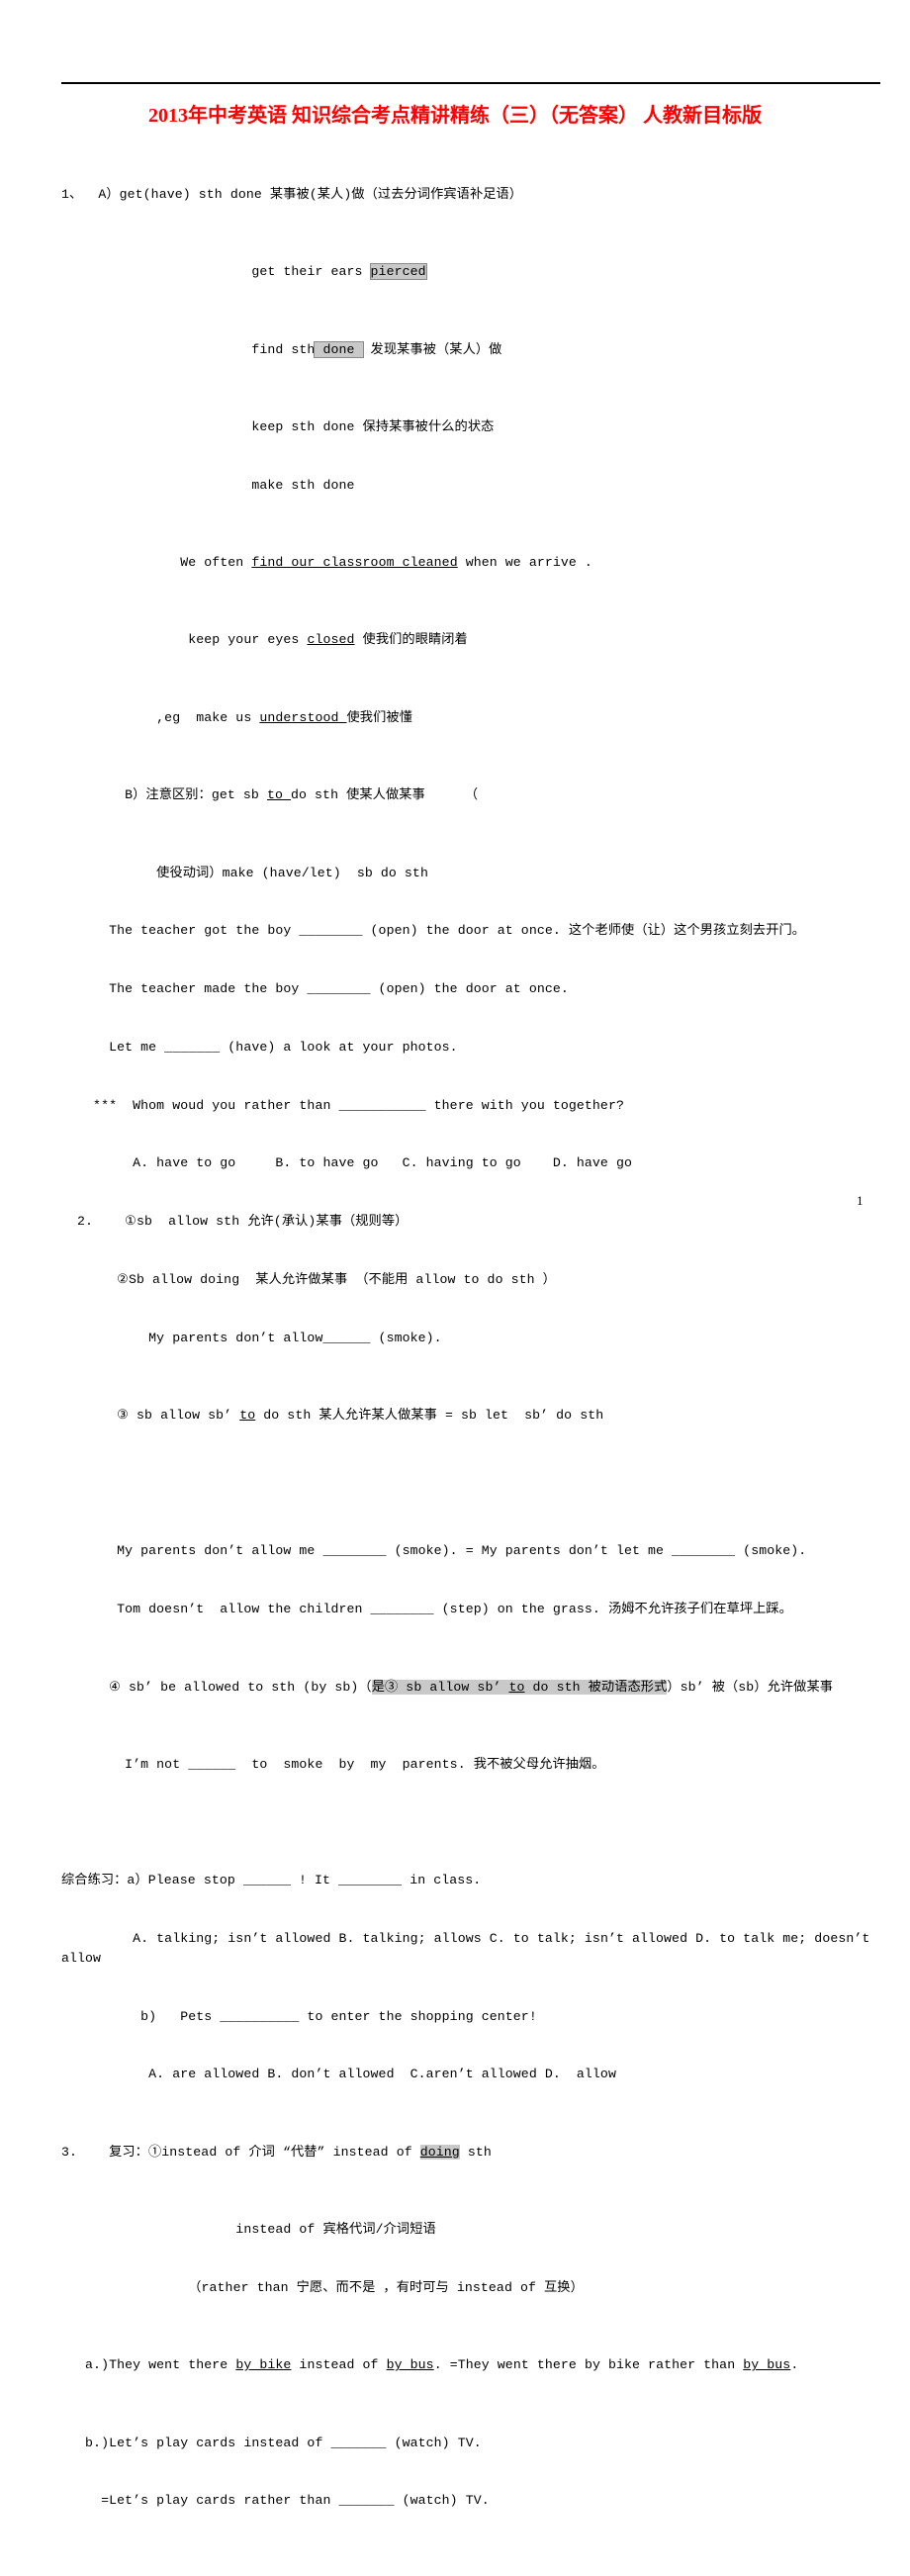  What do you see at coordinates (470, 83) in the screenshot?
I see `header-rule` at bounding box center [470, 83].